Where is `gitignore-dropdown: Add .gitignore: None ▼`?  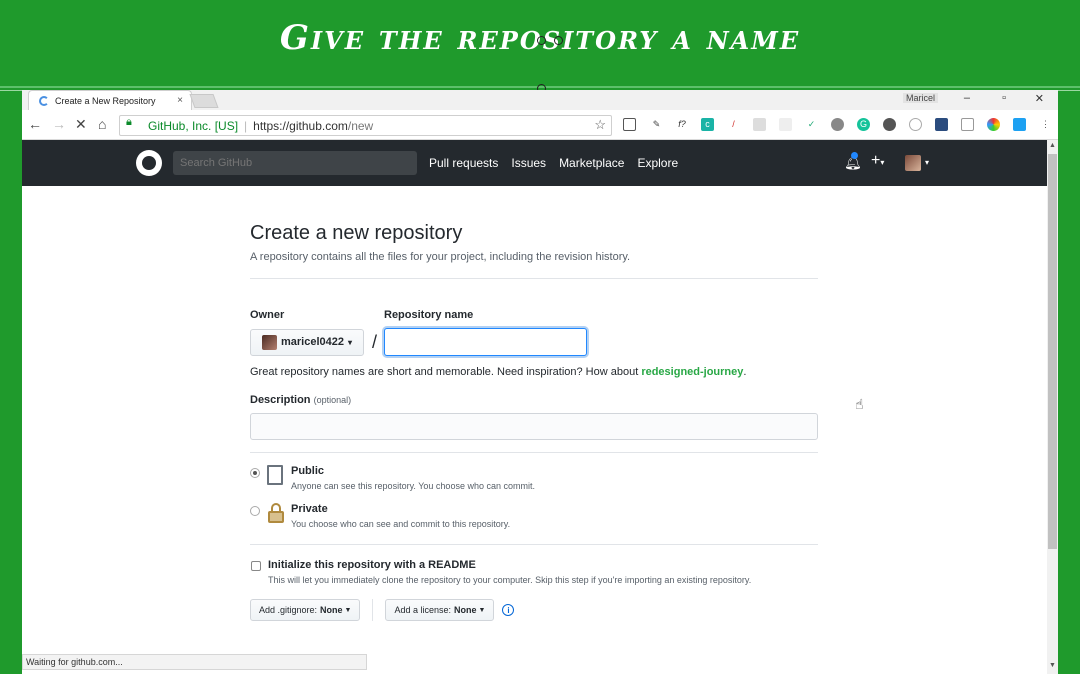
gitignore-dropdown: Add .gitignore: None ▼ is located at coordinates (305, 610).